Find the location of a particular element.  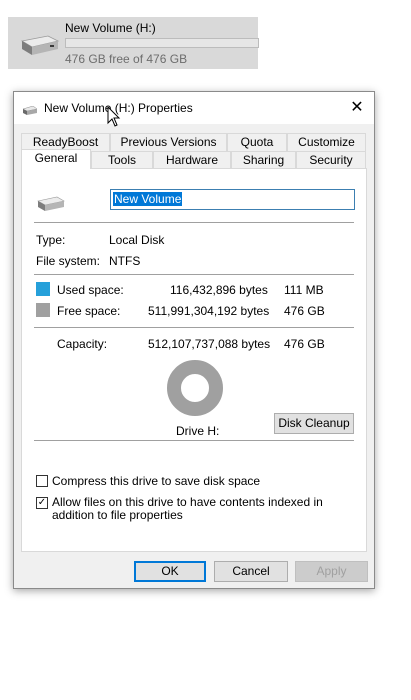

free-space-bytes: 511,991,304,192 bytes is located at coordinates (209, 311).